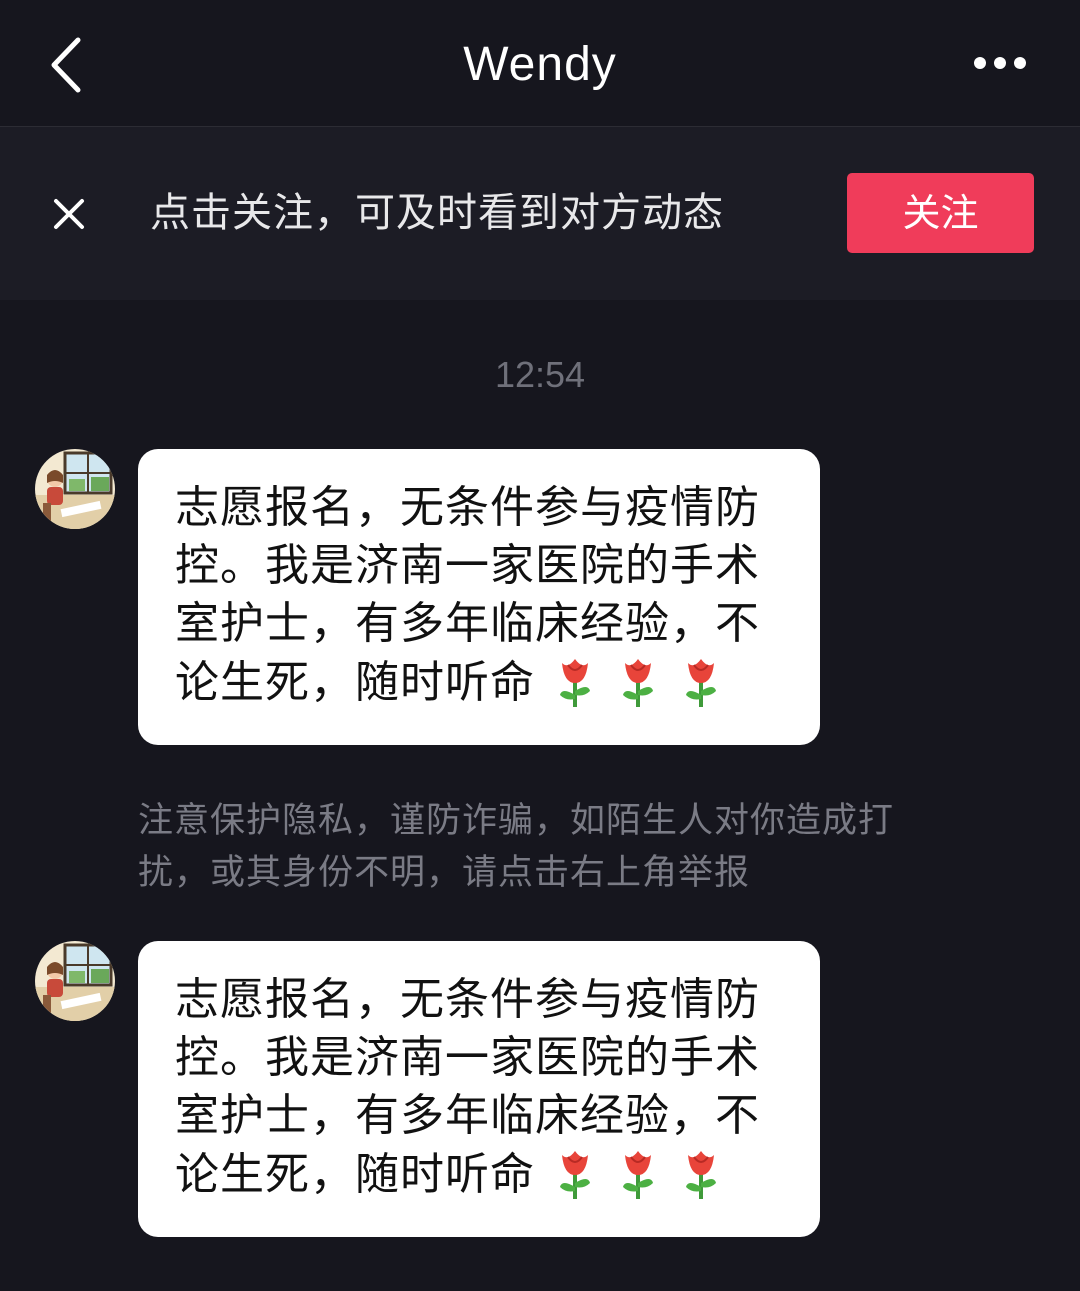 This screenshot has width=1080, height=1291. I want to click on follow-prompt-text: 点击关注，可及时看到对方动态, so click(437, 213).